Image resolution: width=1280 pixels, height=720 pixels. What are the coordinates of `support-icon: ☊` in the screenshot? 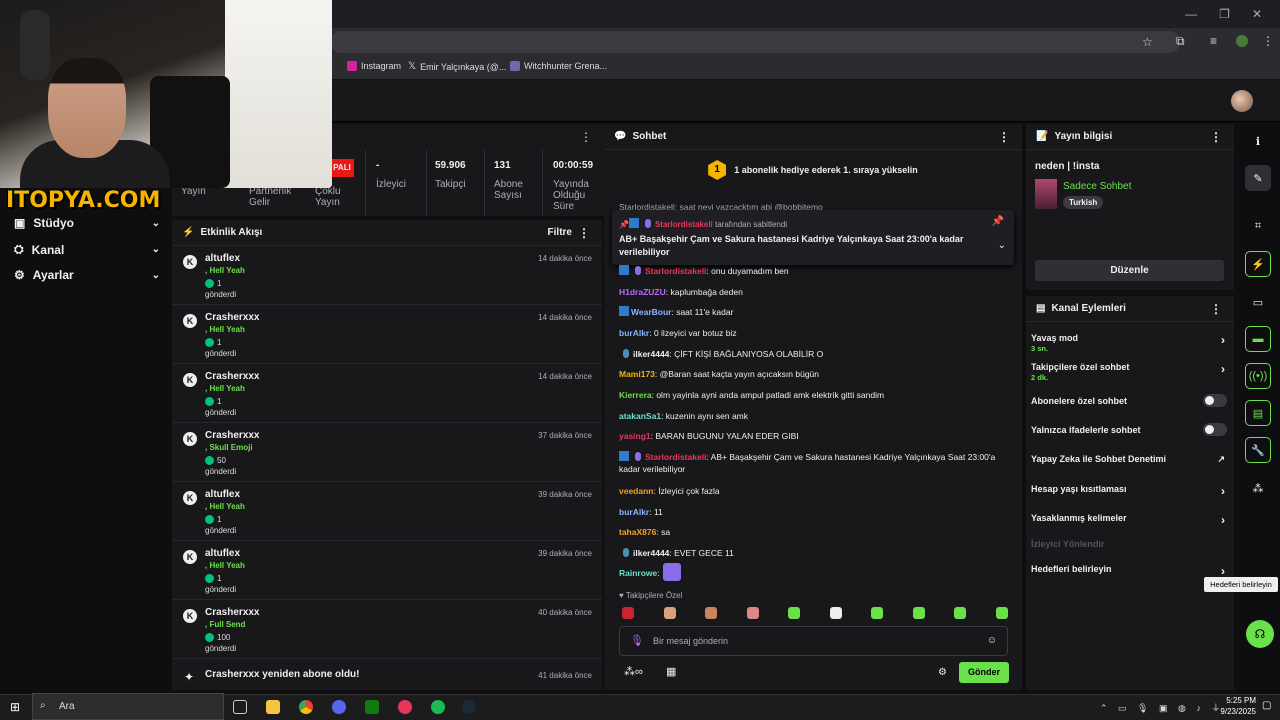 It's located at (1260, 634).